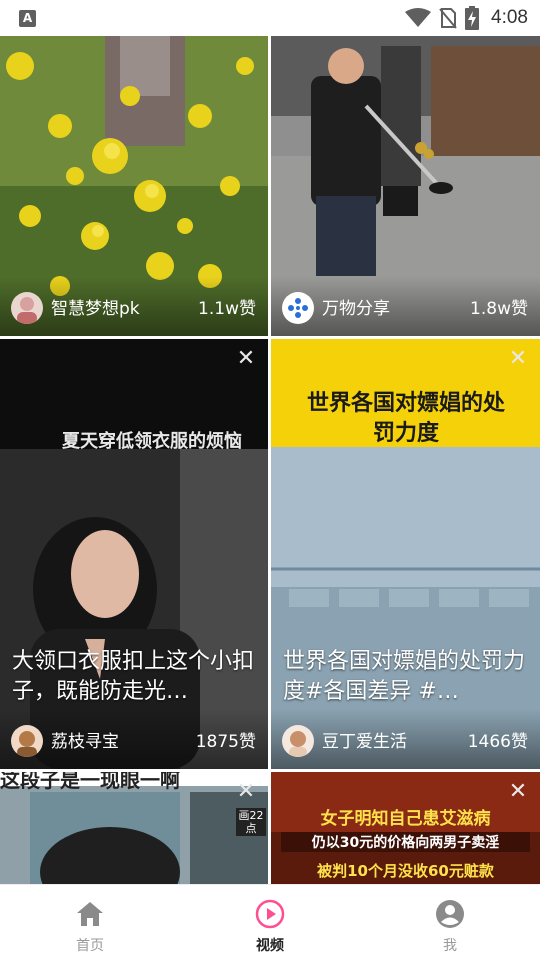 Image resolution: width=540 pixels, height=960 pixels. I want to click on video-overlay-title: 这段子是一现眼一啊, so click(90, 782).